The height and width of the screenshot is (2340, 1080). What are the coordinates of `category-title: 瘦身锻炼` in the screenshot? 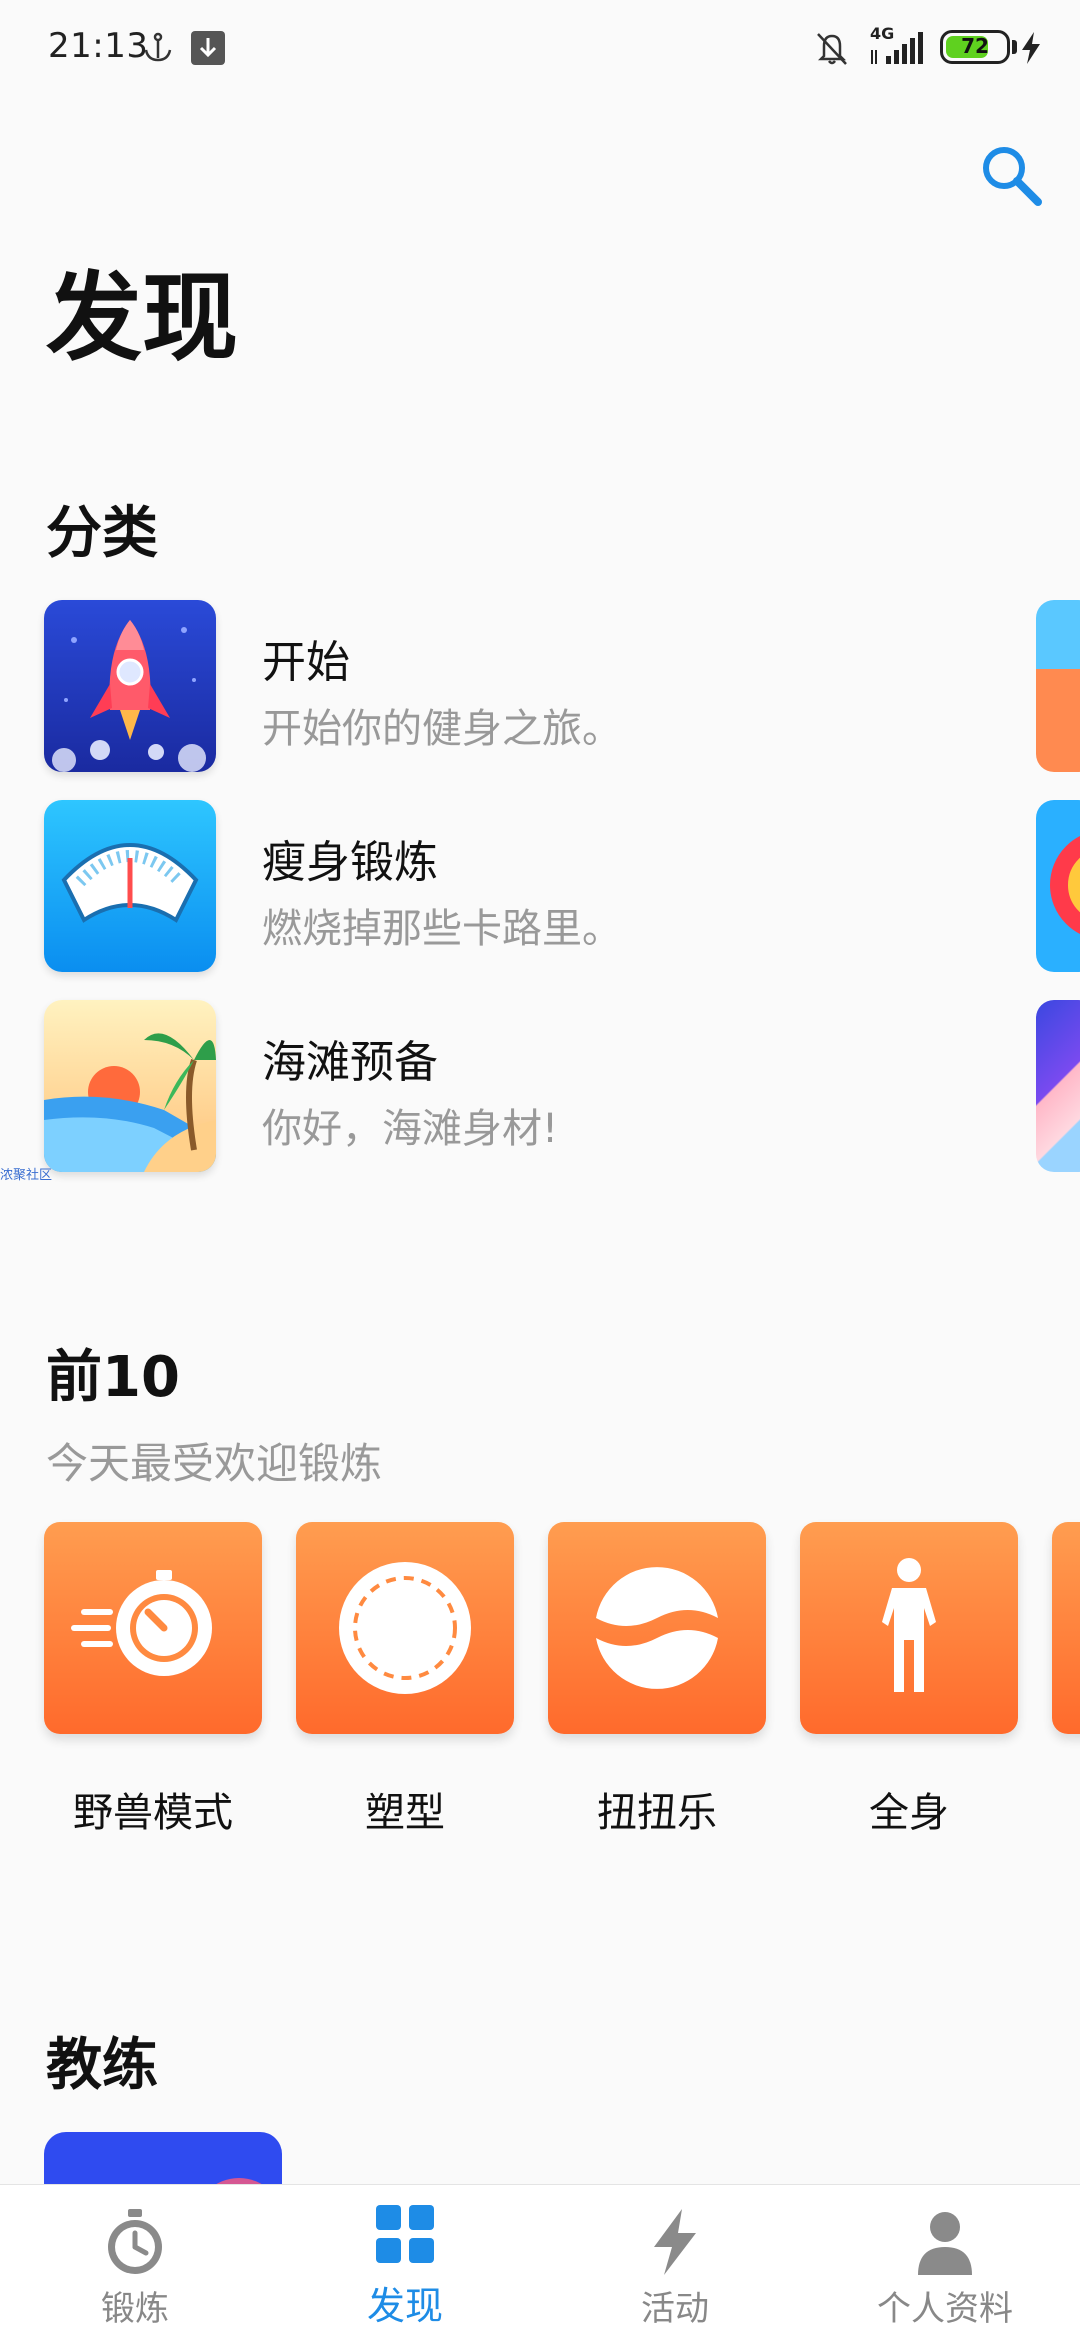 It's located at (350, 862).